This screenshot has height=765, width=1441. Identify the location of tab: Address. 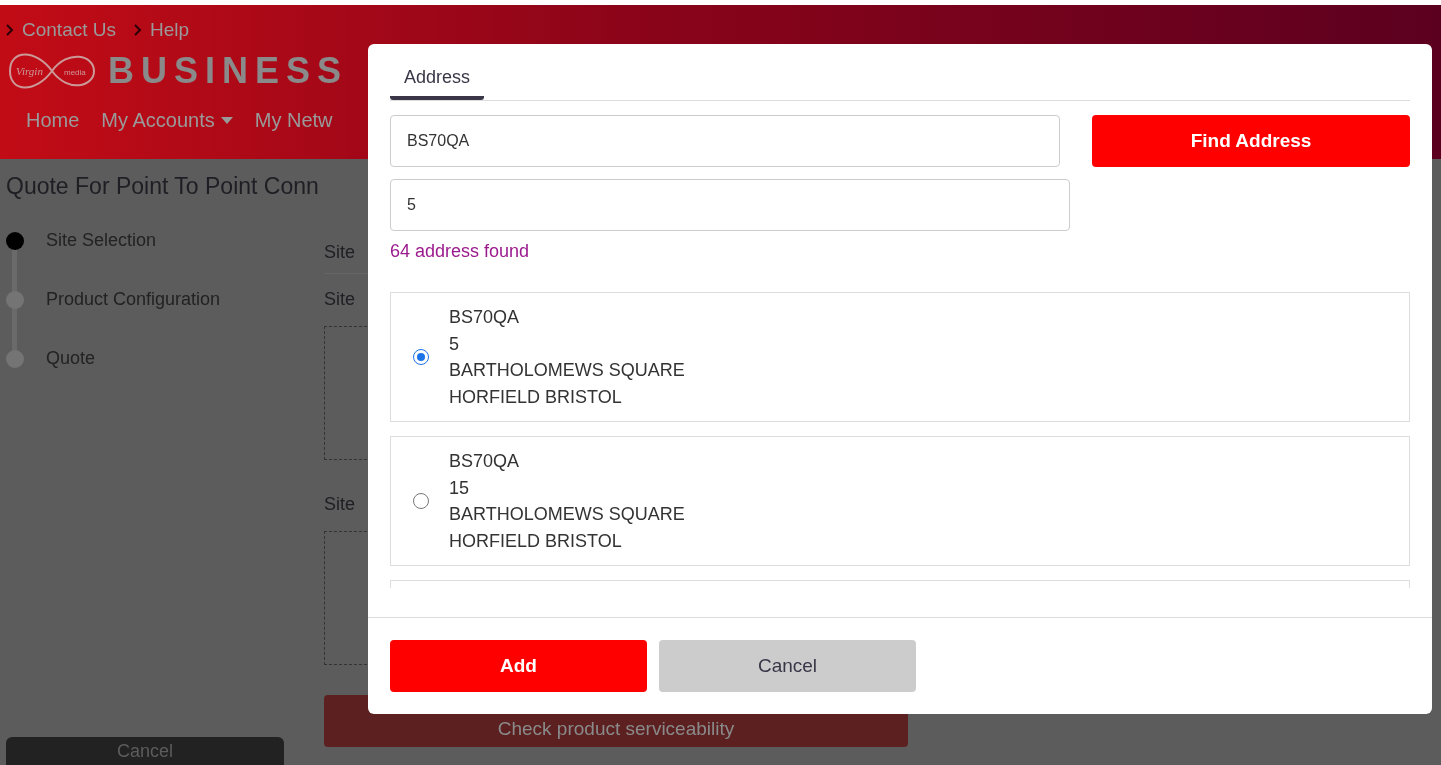
(437, 82).